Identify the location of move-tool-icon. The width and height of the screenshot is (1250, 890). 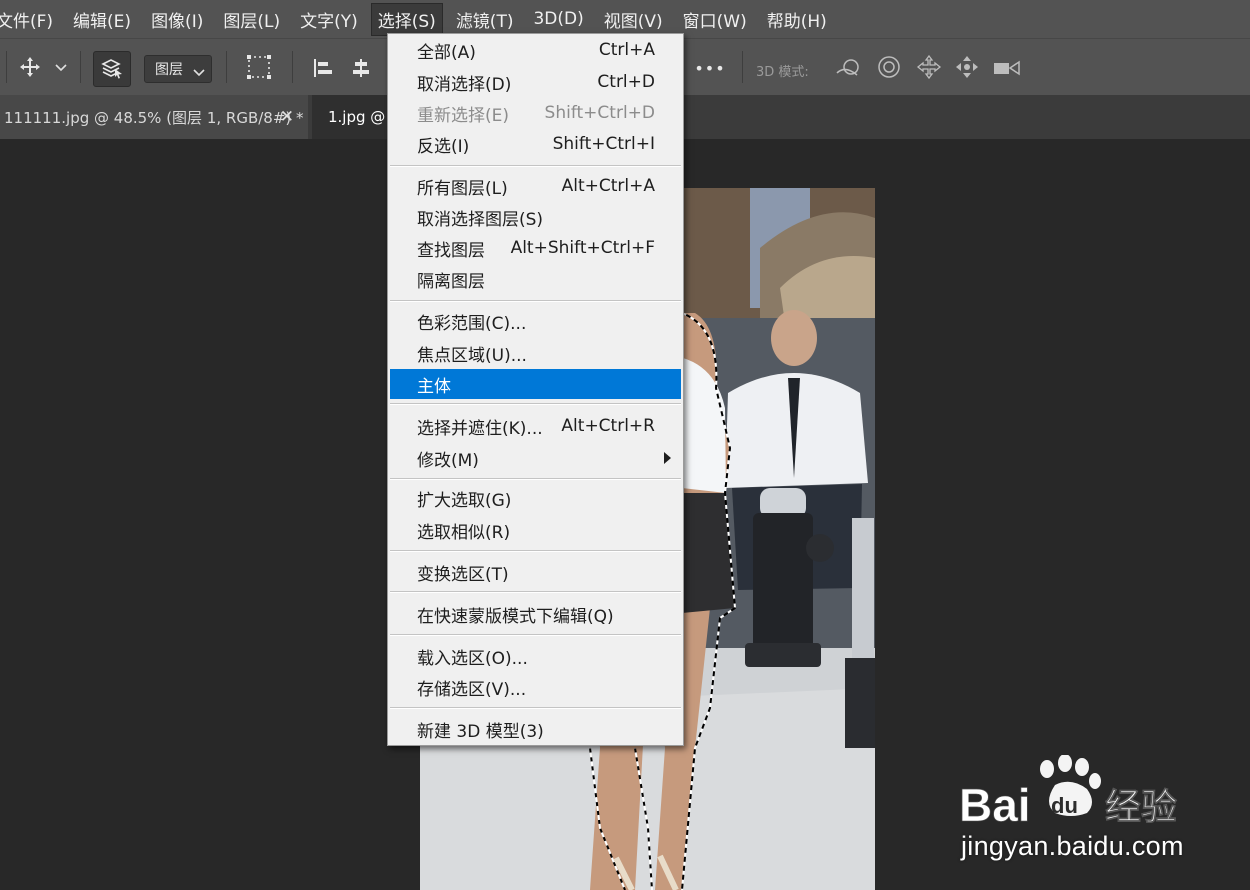
(30, 67).